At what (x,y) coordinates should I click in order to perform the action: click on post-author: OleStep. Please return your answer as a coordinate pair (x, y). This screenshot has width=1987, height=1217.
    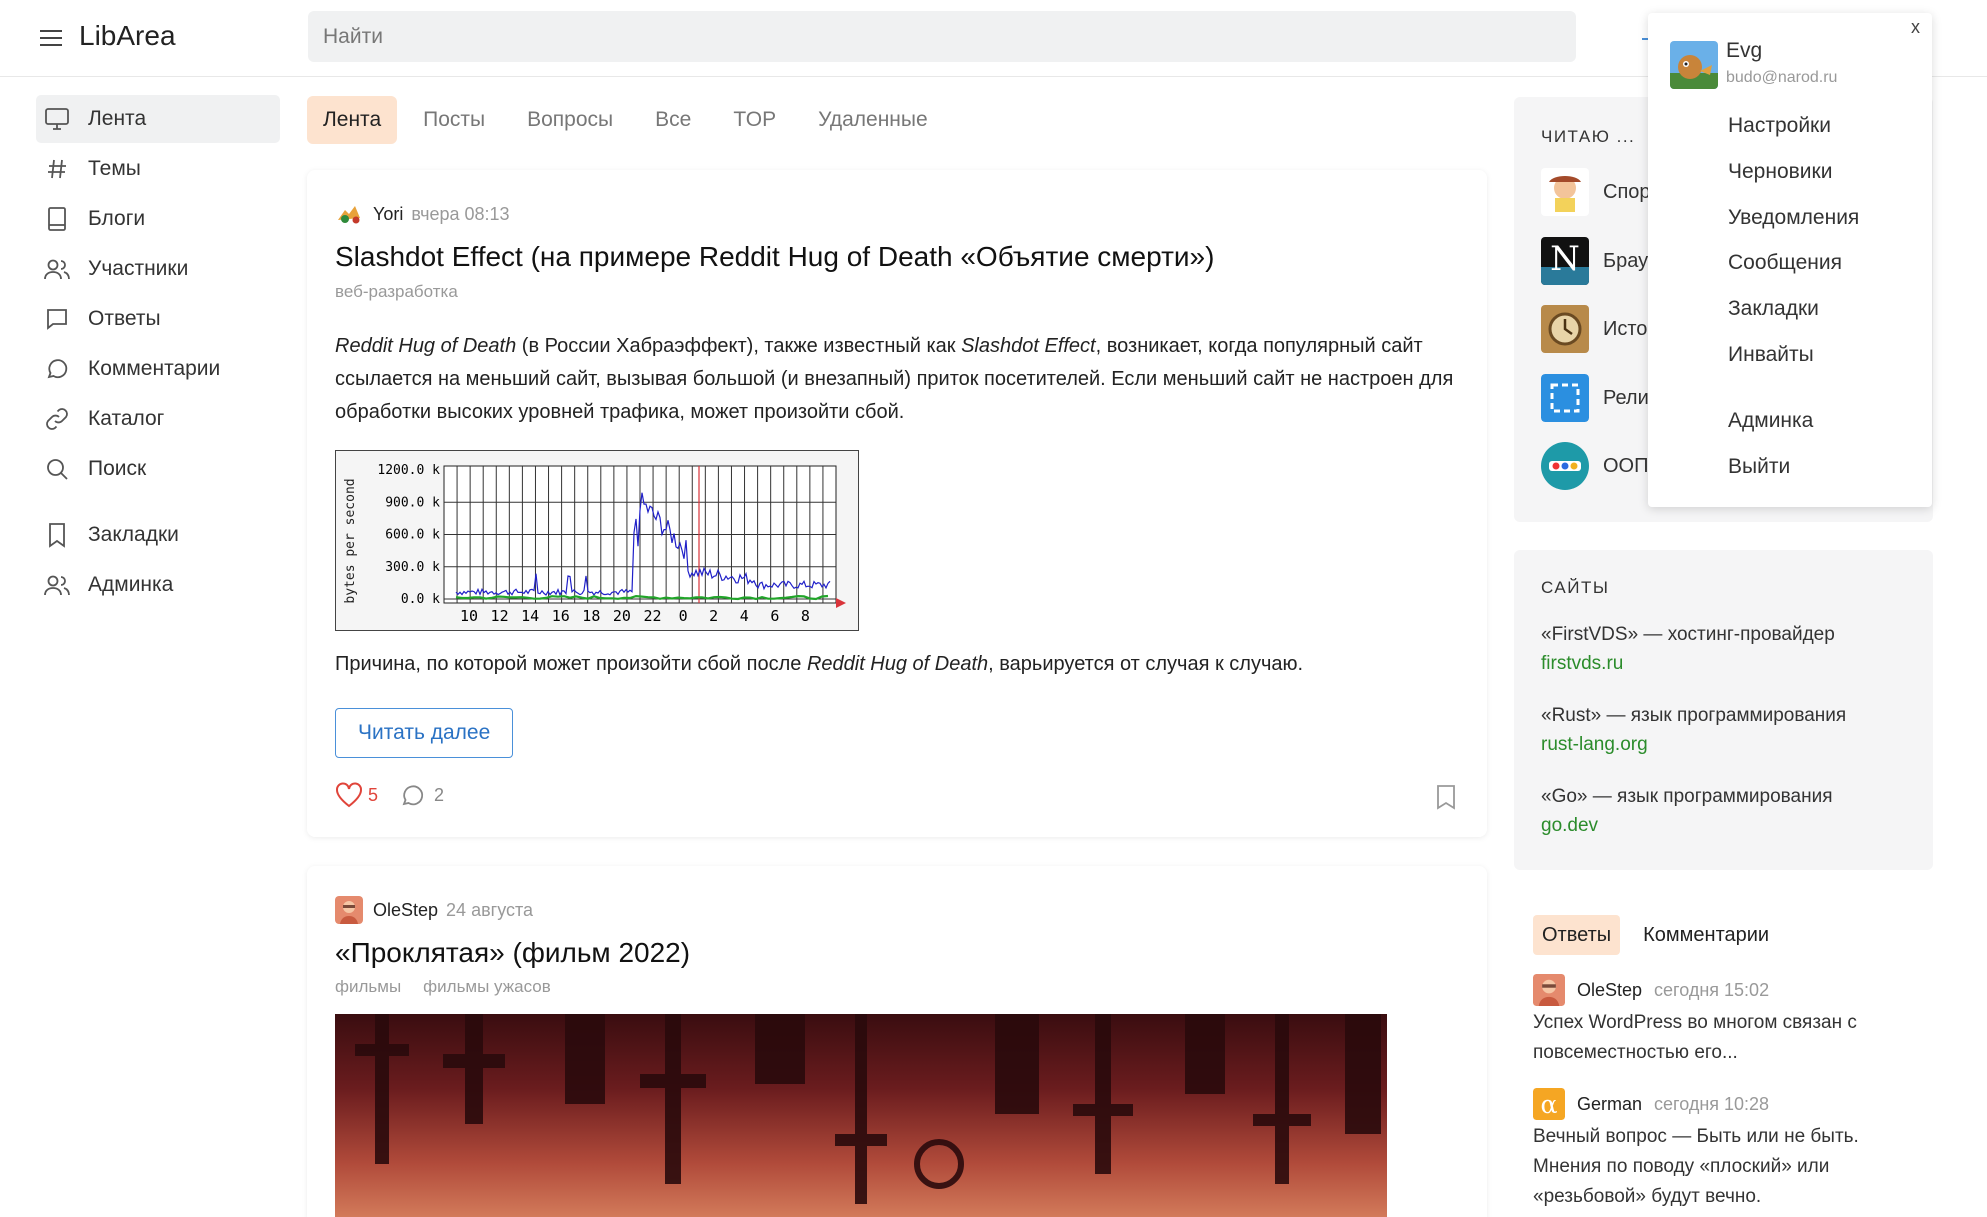
    Looking at the image, I should click on (405, 910).